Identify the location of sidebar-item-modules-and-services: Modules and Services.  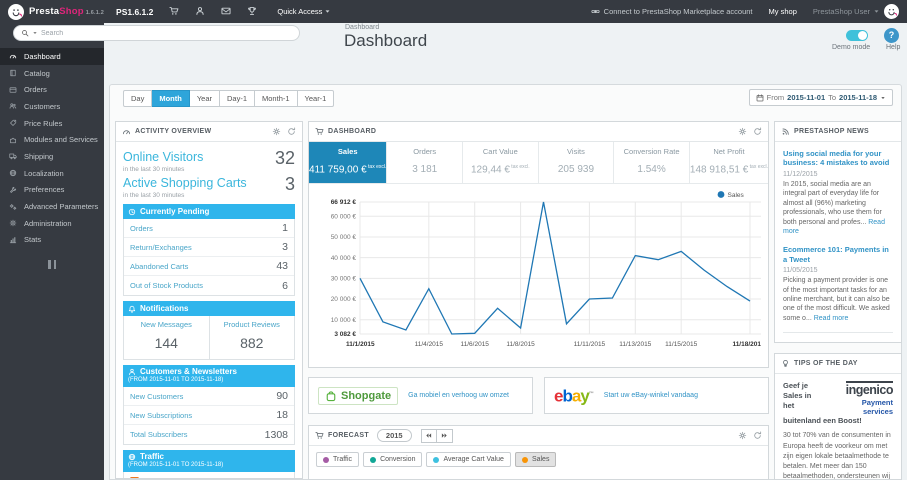
(52, 139).